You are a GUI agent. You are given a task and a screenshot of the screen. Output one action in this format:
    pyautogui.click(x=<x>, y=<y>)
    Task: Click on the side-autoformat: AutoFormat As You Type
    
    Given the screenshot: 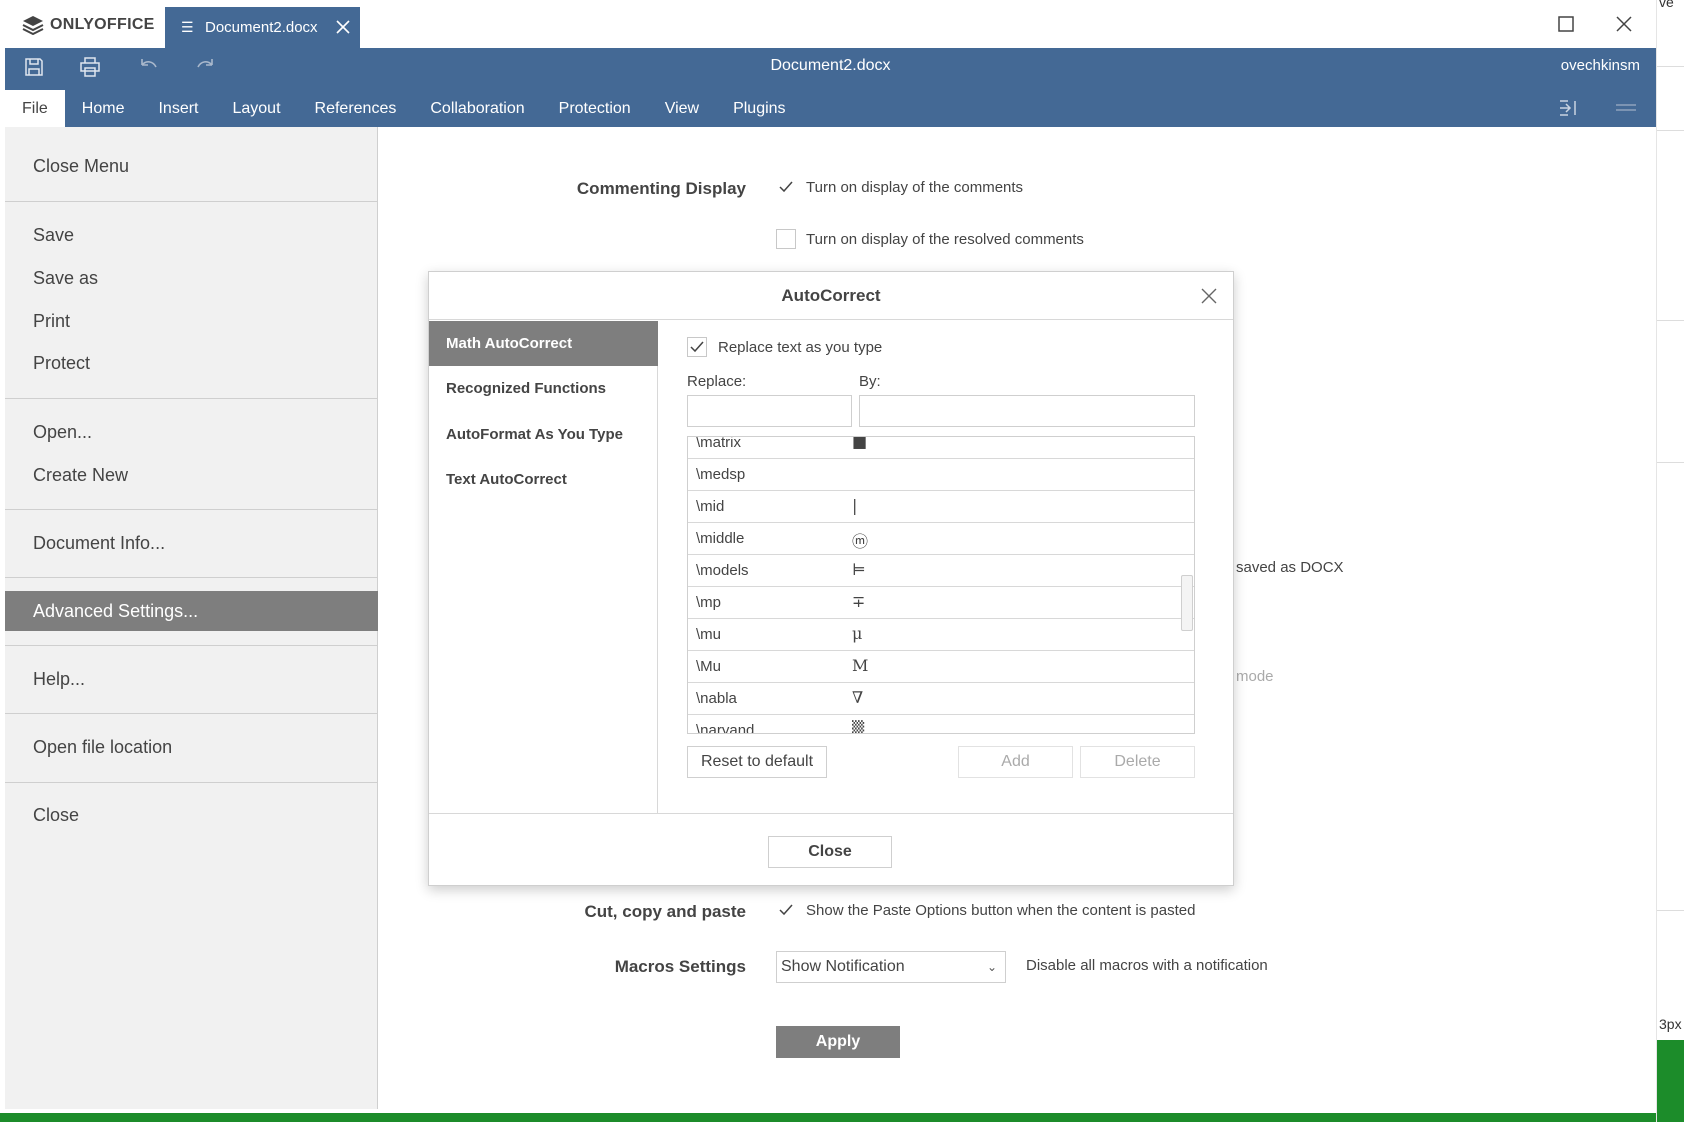 What is the action you would take?
    pyautogui.click(x=543, y=434)
    